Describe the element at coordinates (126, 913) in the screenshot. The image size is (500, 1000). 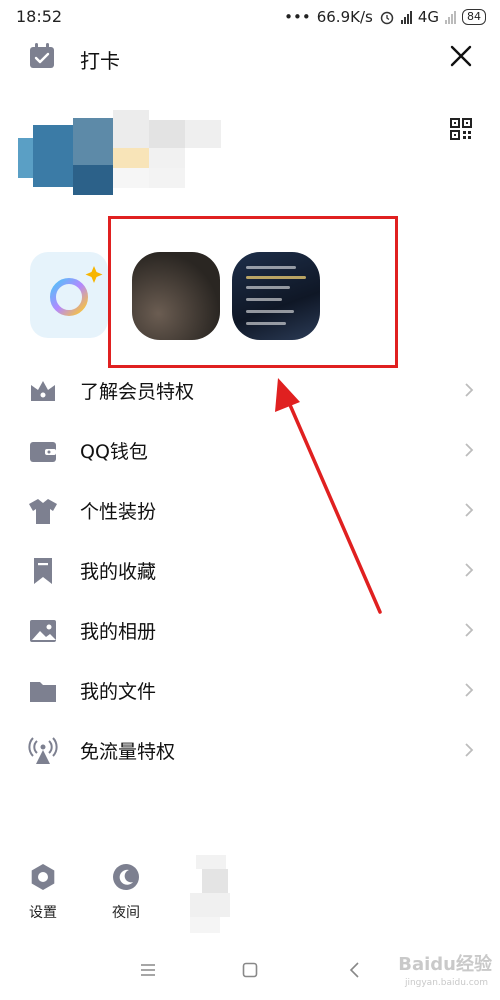
I see `night-mode-label: 夜间` at that location.